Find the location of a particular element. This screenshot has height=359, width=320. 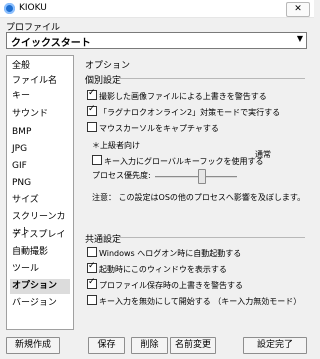

priority-slider-track is located at coordinates (196, 177).